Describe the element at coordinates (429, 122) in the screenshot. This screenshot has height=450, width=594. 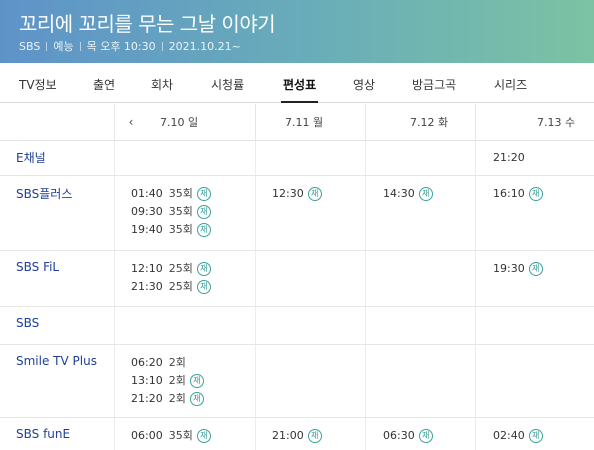
I see `date-label: 7.12 화` at that location.